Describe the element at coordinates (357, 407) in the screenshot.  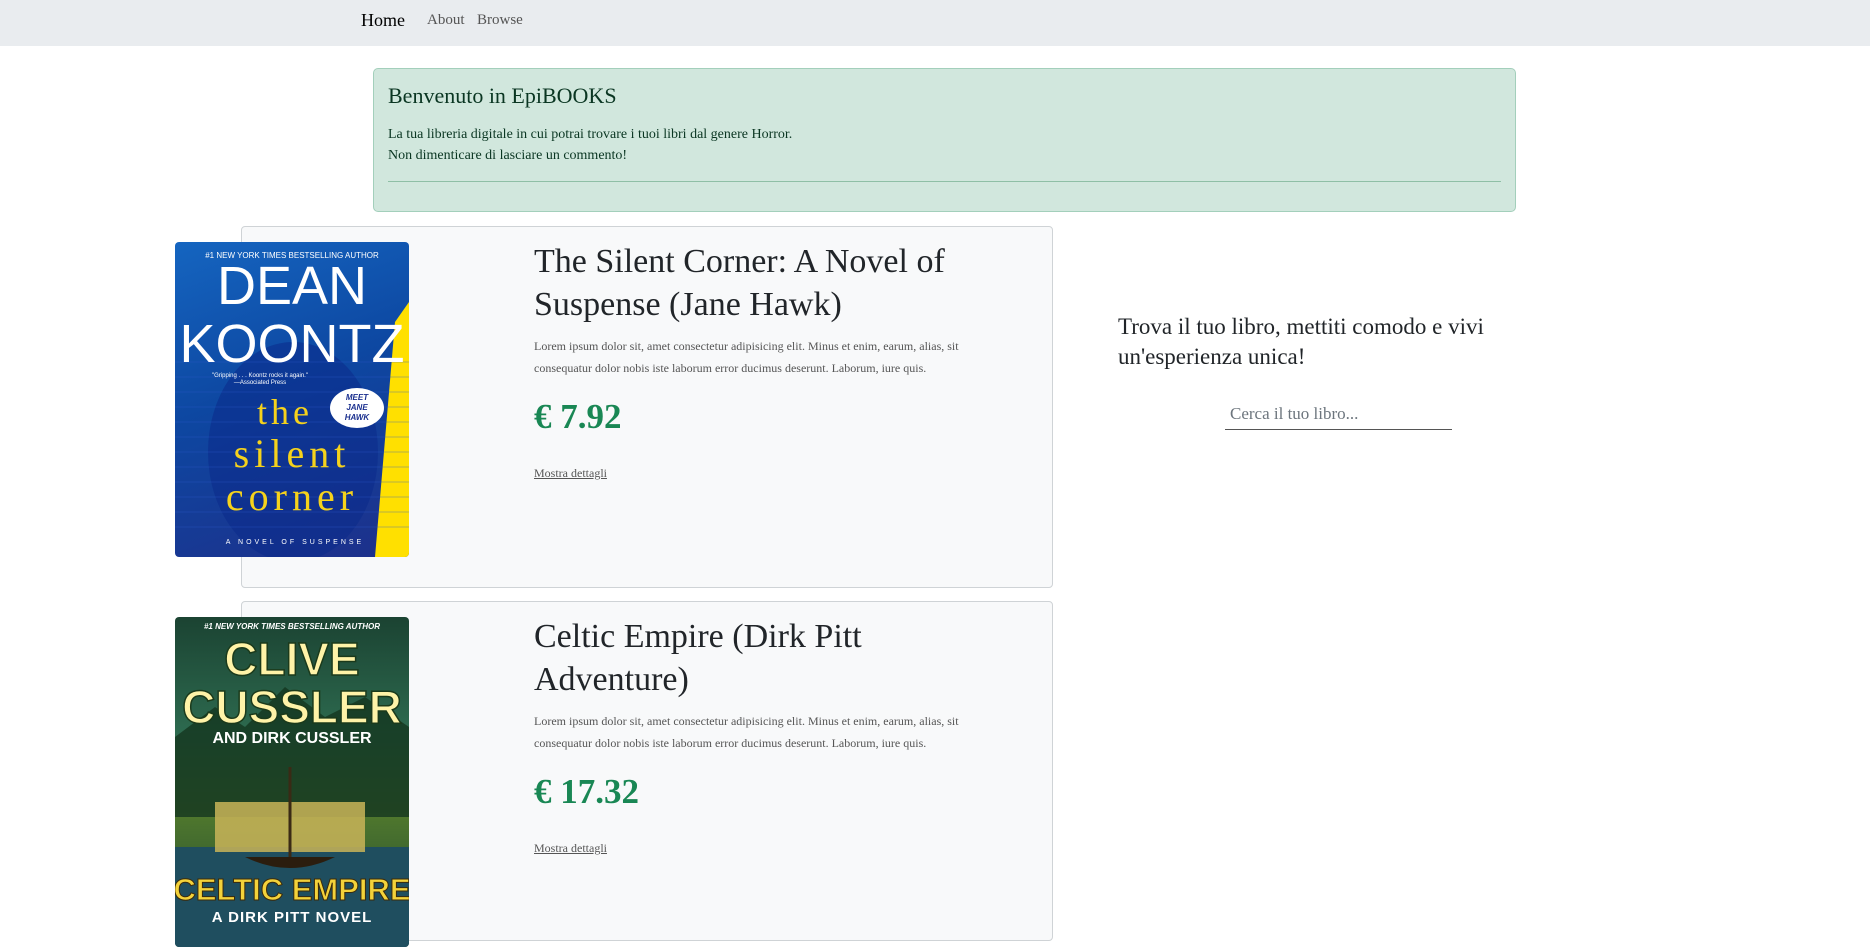
I see `cover-badge-line-2: JANE` at that location.